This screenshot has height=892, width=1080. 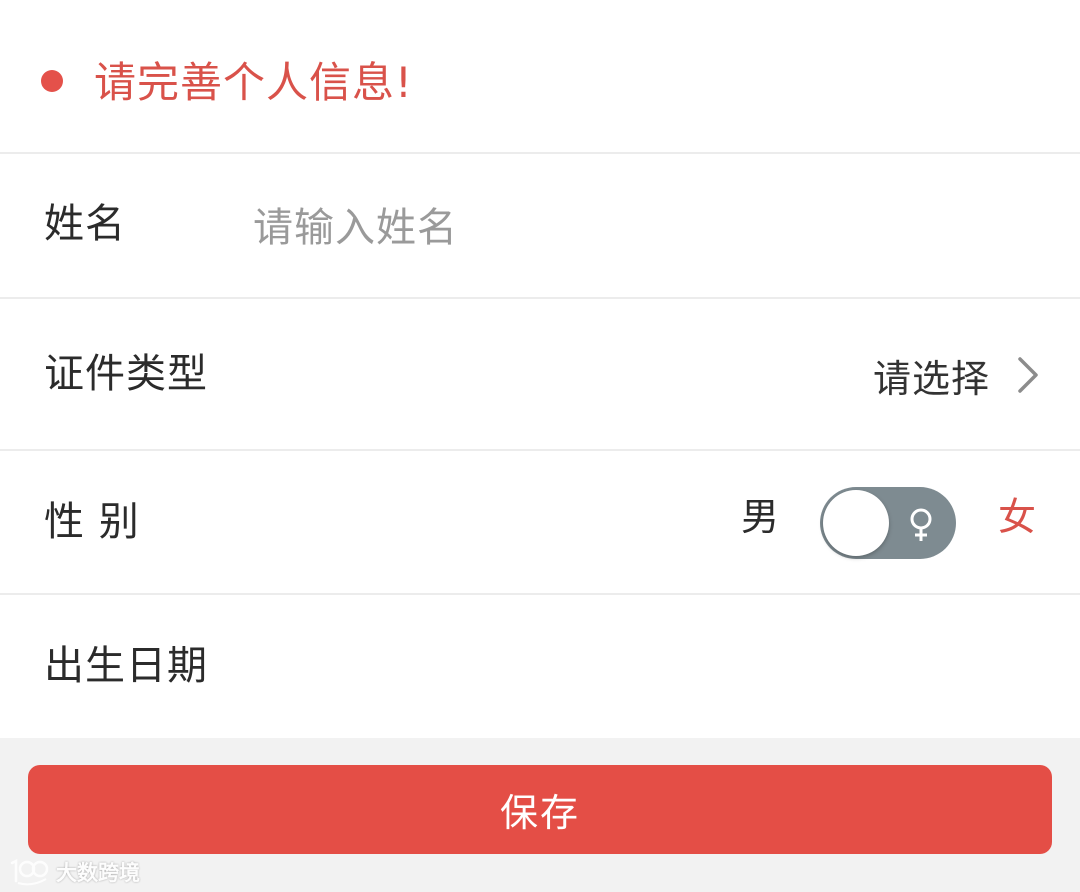 I want to click on notice-text: 请完善个人信息!, so click(x=253, y=82).